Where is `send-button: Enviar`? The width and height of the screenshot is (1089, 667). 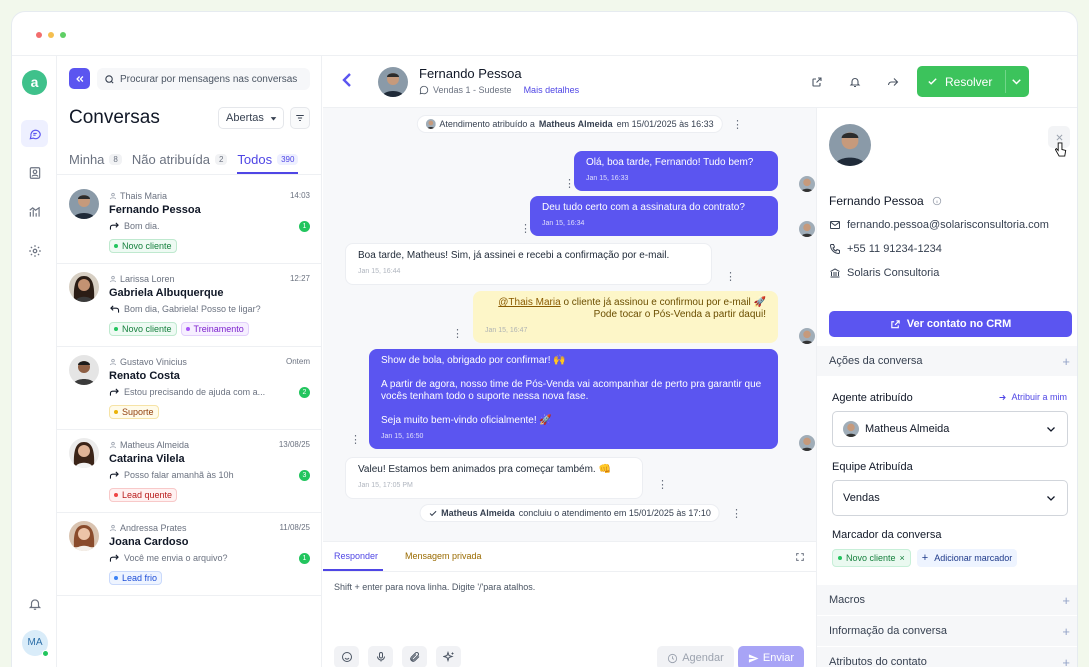 send-button: Enviar is located at coordinates (771, 656).